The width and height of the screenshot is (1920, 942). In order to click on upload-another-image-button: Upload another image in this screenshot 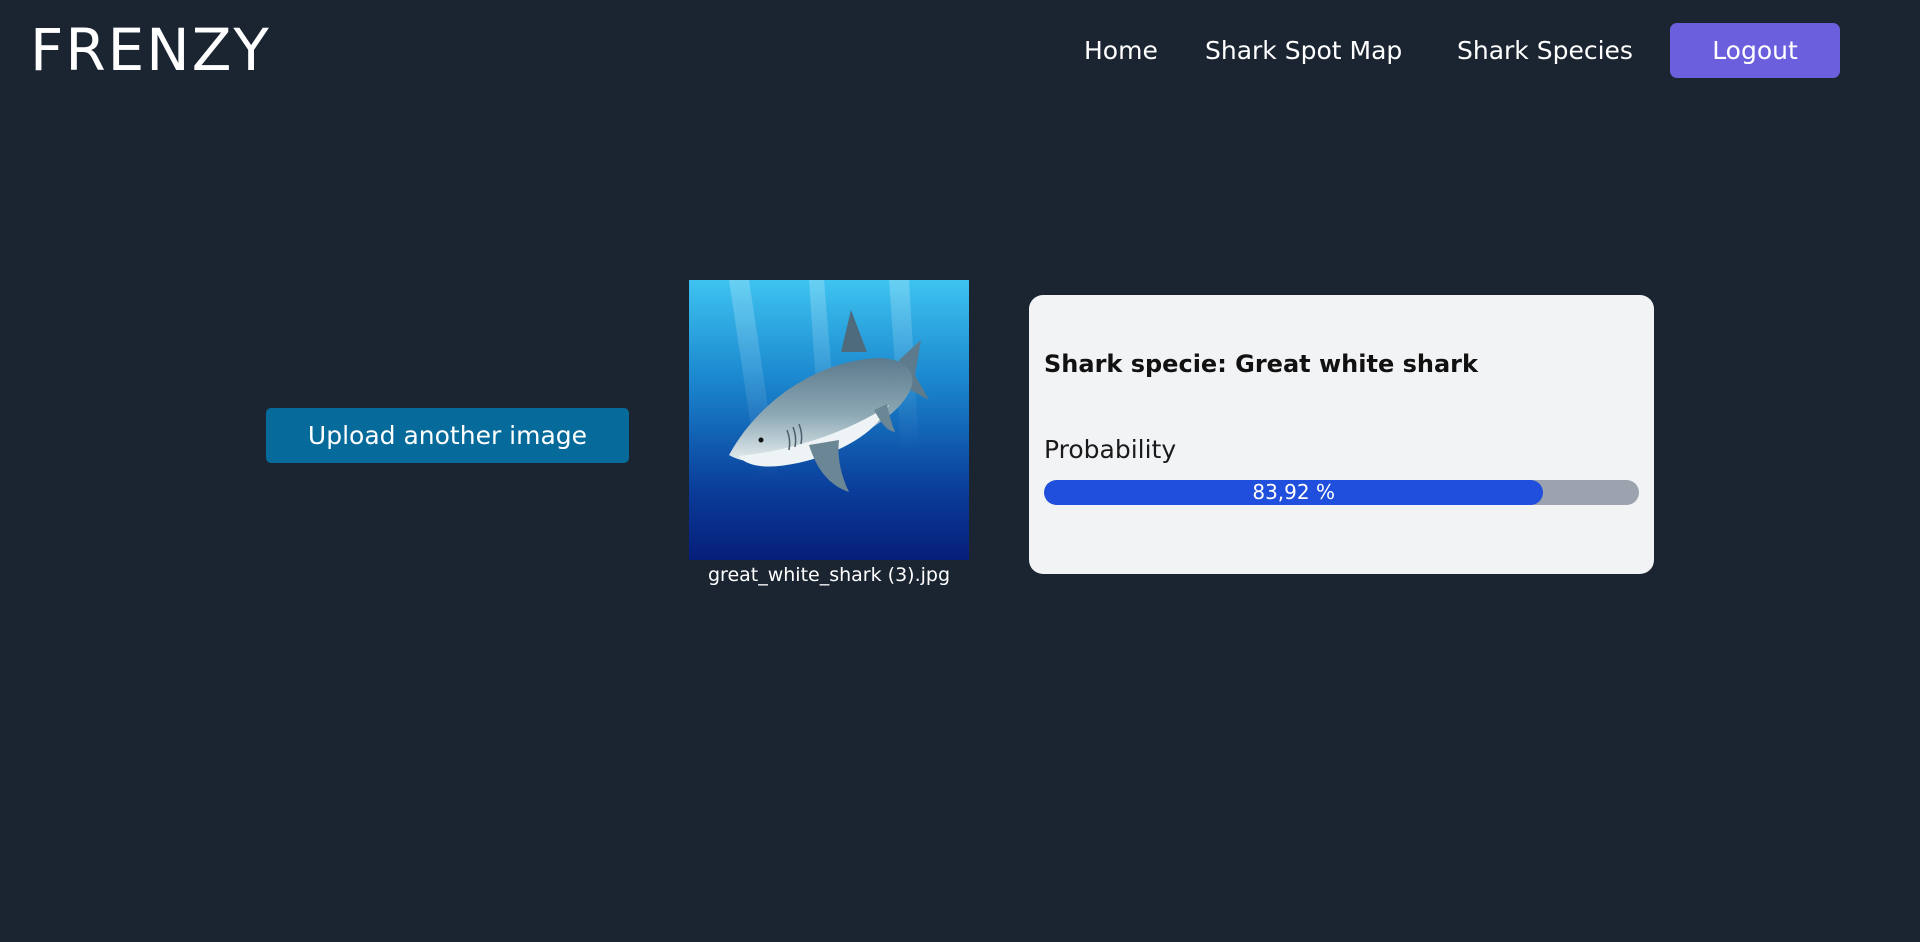, I will do `click(447, 435)`.